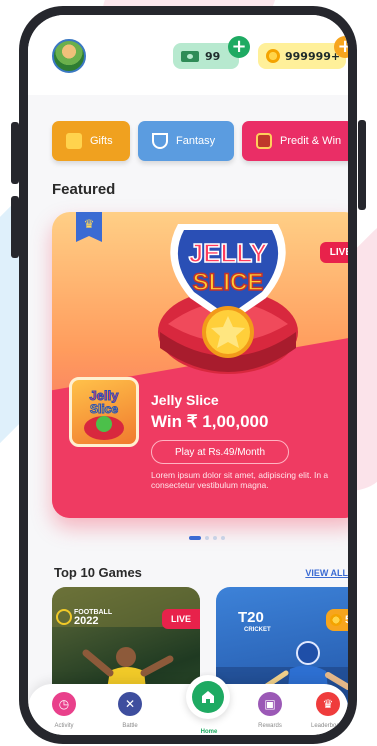  Describe the element at coordinates (251, 617) in the screenshot. I see `cricket-title: T20` at that location.